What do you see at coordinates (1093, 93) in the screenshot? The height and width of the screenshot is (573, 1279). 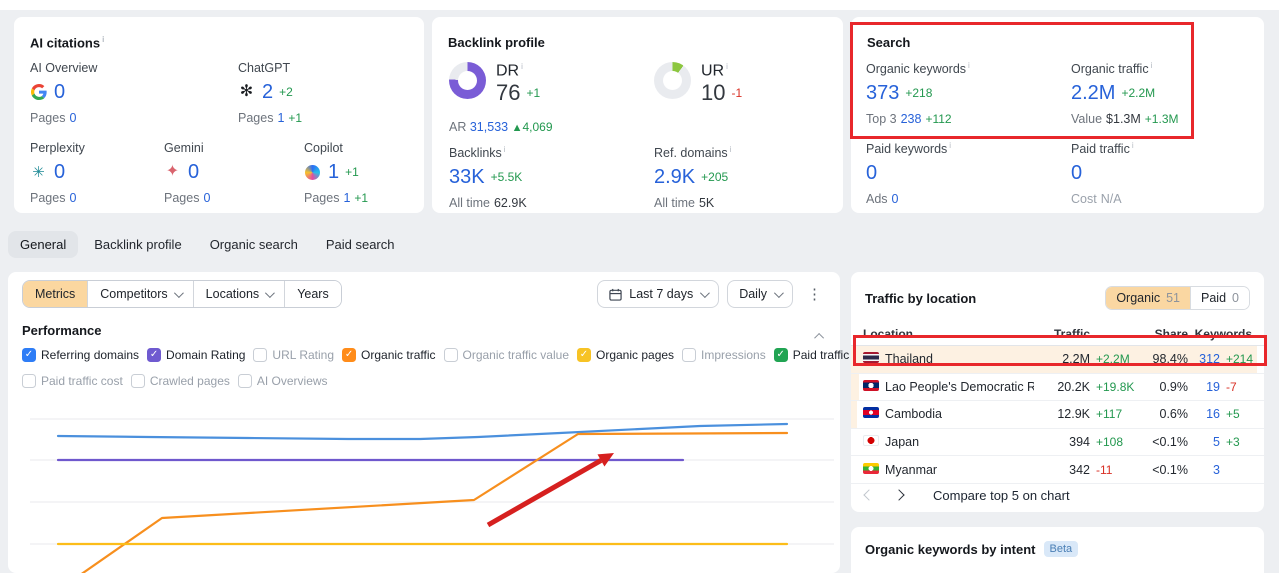 I see `organic-traffic-count: 2.2M` at bounding box center [1093, 93].